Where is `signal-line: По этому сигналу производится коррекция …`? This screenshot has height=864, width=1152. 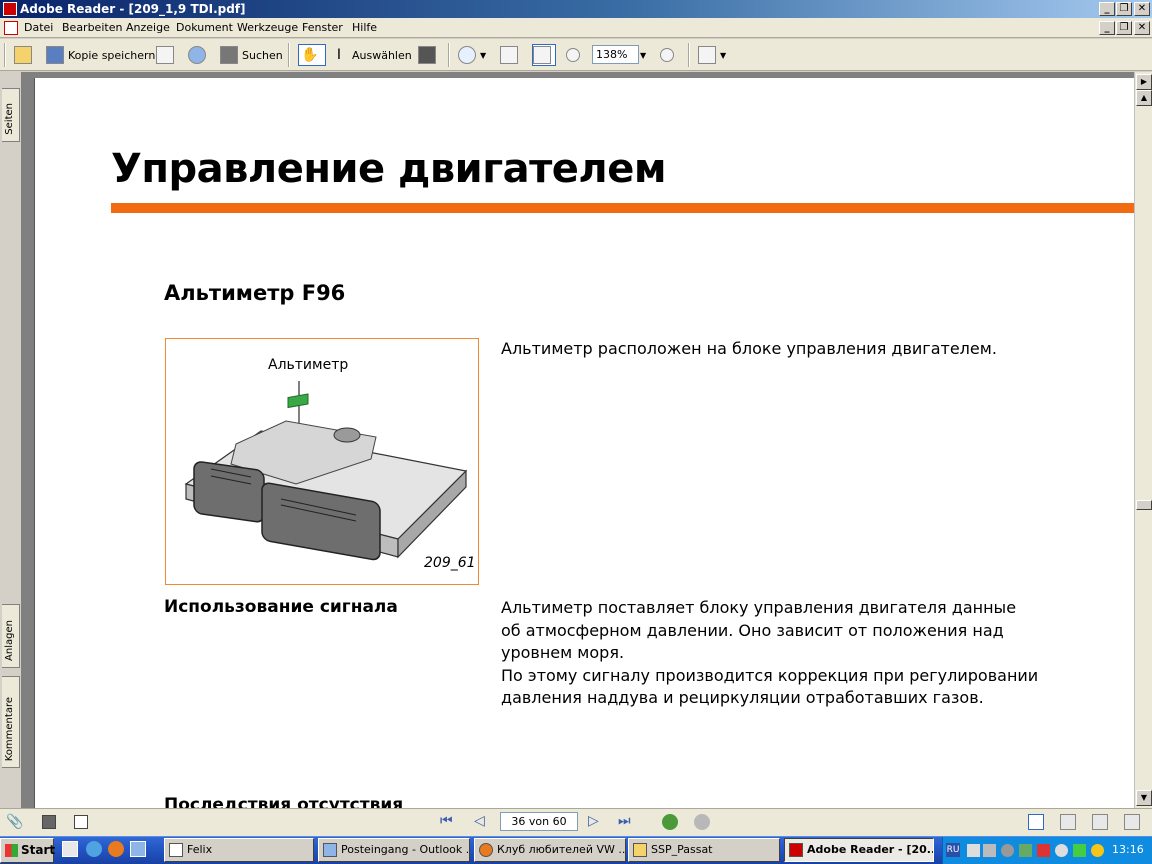
signal-line: По этому сигналу производится коррекция … is located at coordinates (770, 675).